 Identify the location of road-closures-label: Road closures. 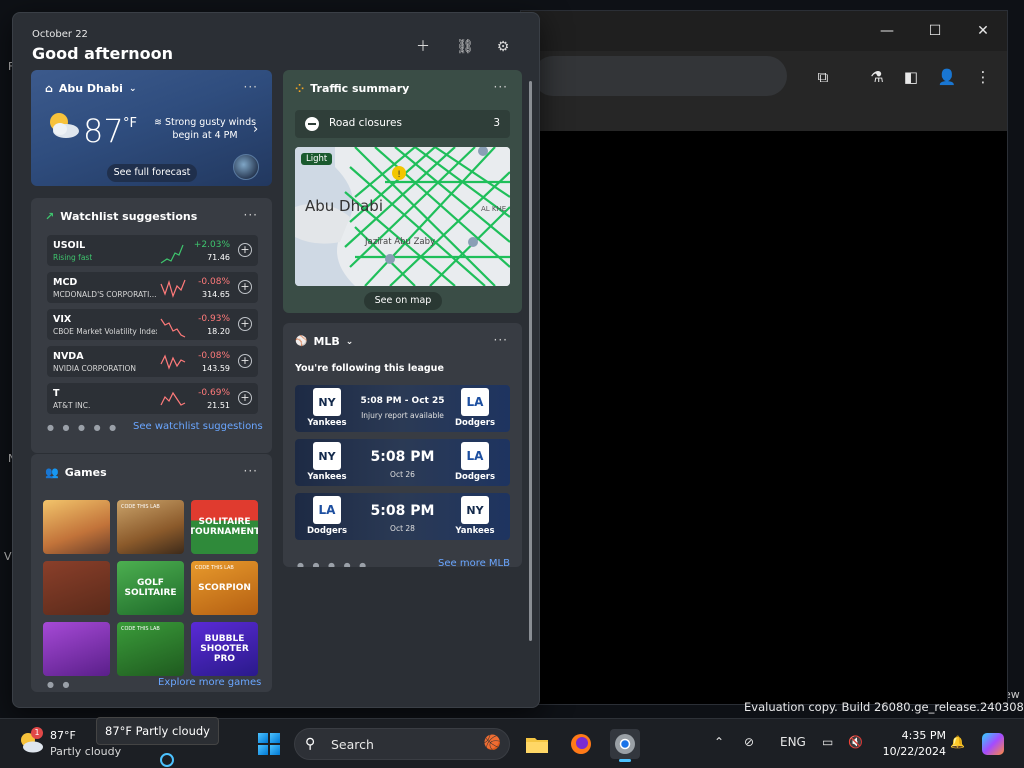
(365, 123).